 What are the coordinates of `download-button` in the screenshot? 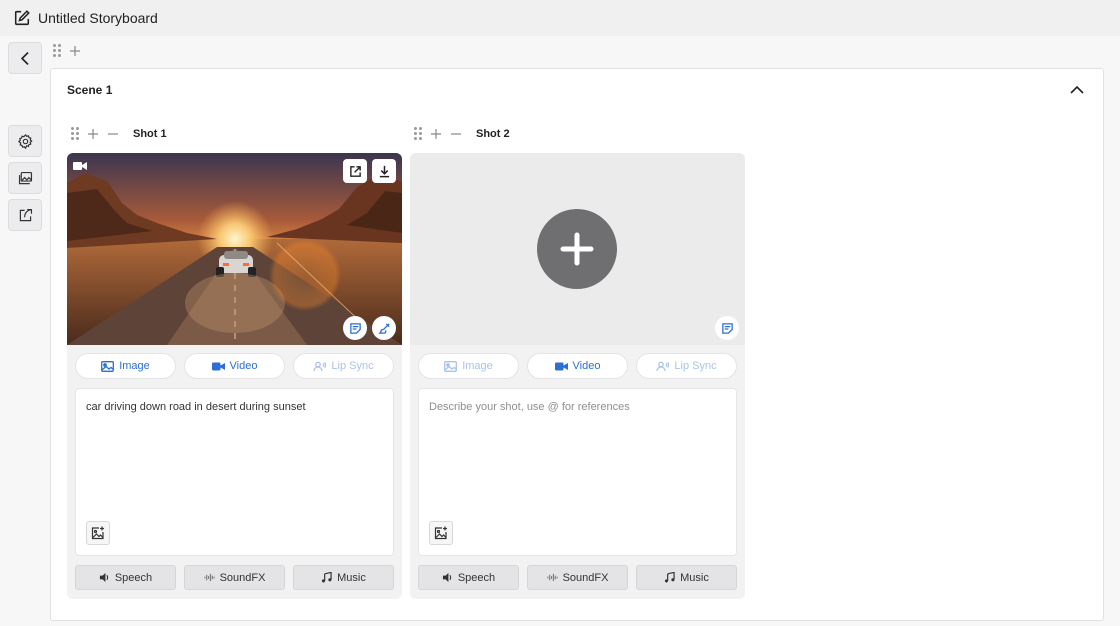 It's located at (384, 171).